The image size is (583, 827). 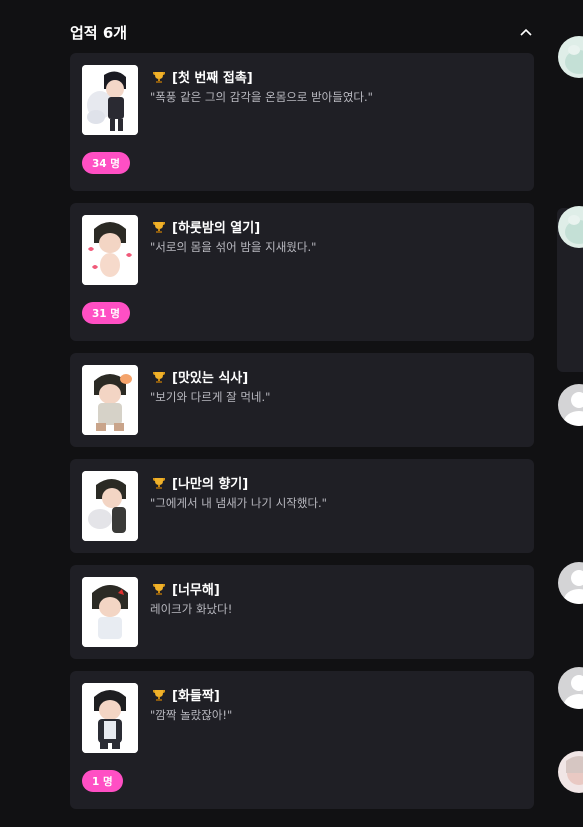 What do you see at coordinates (302, 32) in the screenshot?
I see `achievements-header: 업적 6개` at bounding box center [302, 32].